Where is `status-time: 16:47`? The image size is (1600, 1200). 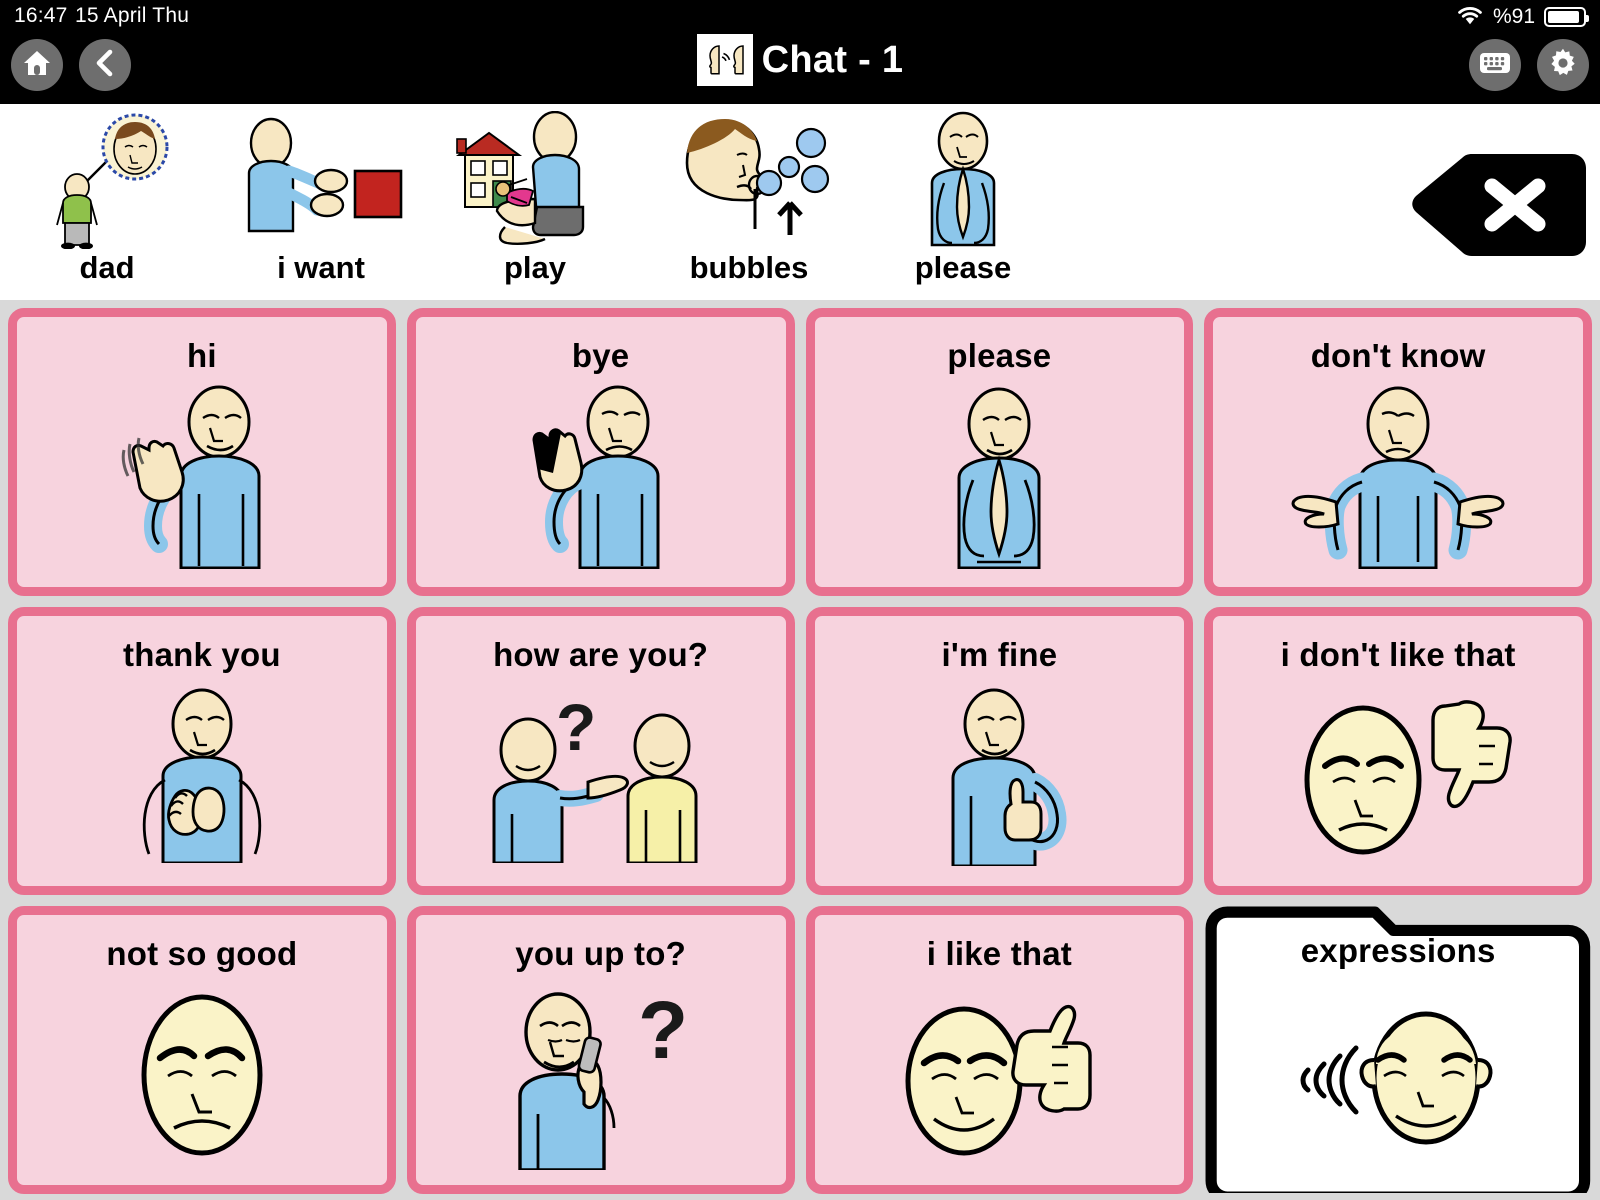
status-time: 16:47 is located at coordinates (41, 15).